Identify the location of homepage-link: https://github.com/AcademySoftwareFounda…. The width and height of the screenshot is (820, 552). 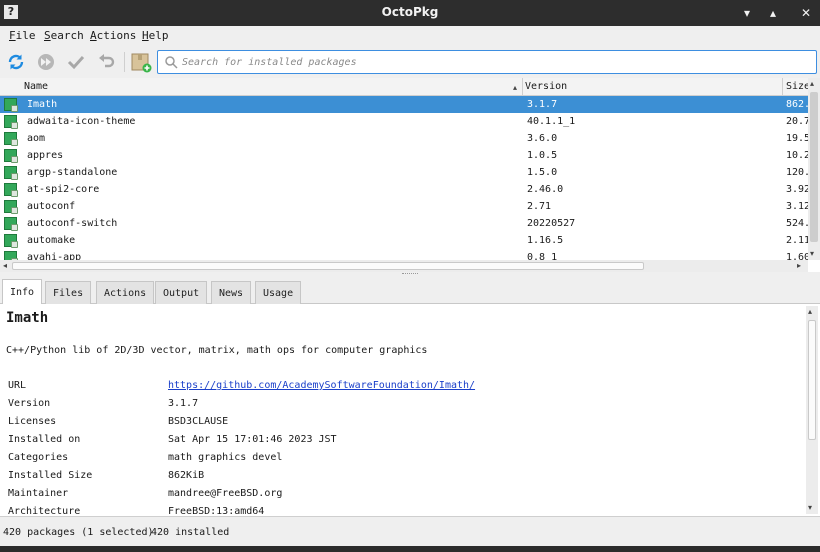
(321, 385).